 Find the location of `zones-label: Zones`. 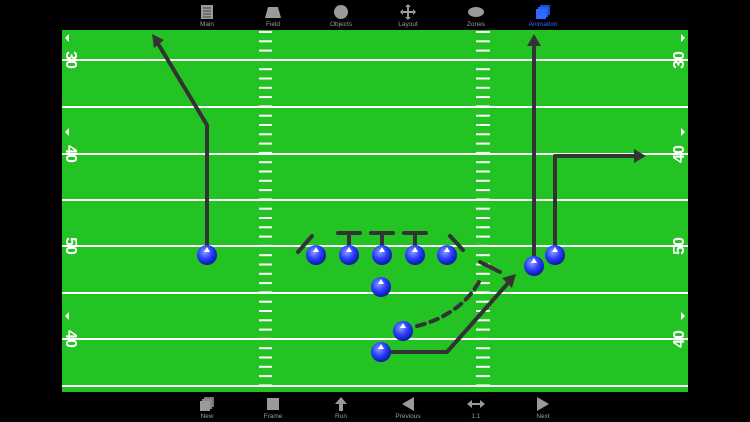

zones-label: Zones is located at coordinates (476, 24).